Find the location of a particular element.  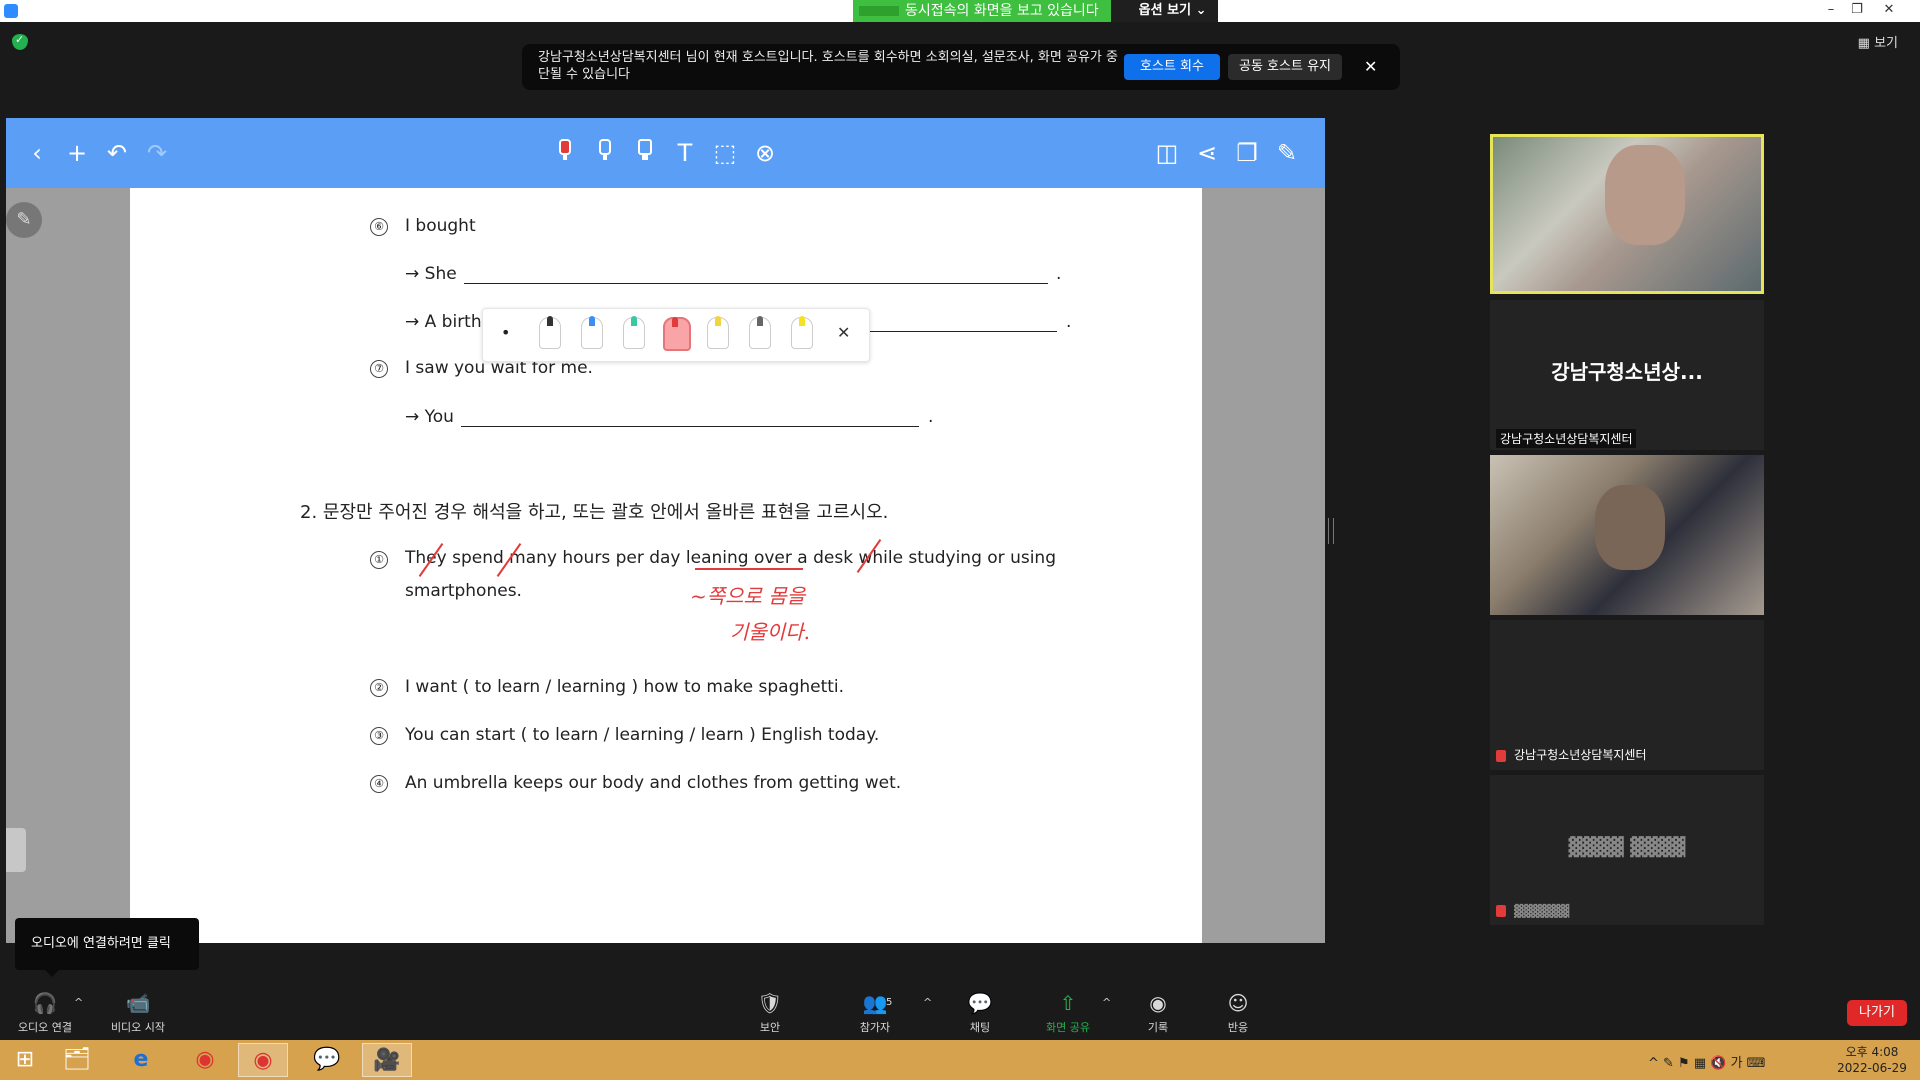

system-tray: ^ ✎ ⚑ ▦ 🔇 가 ⌨ is located at coordinates (1706, 1061).